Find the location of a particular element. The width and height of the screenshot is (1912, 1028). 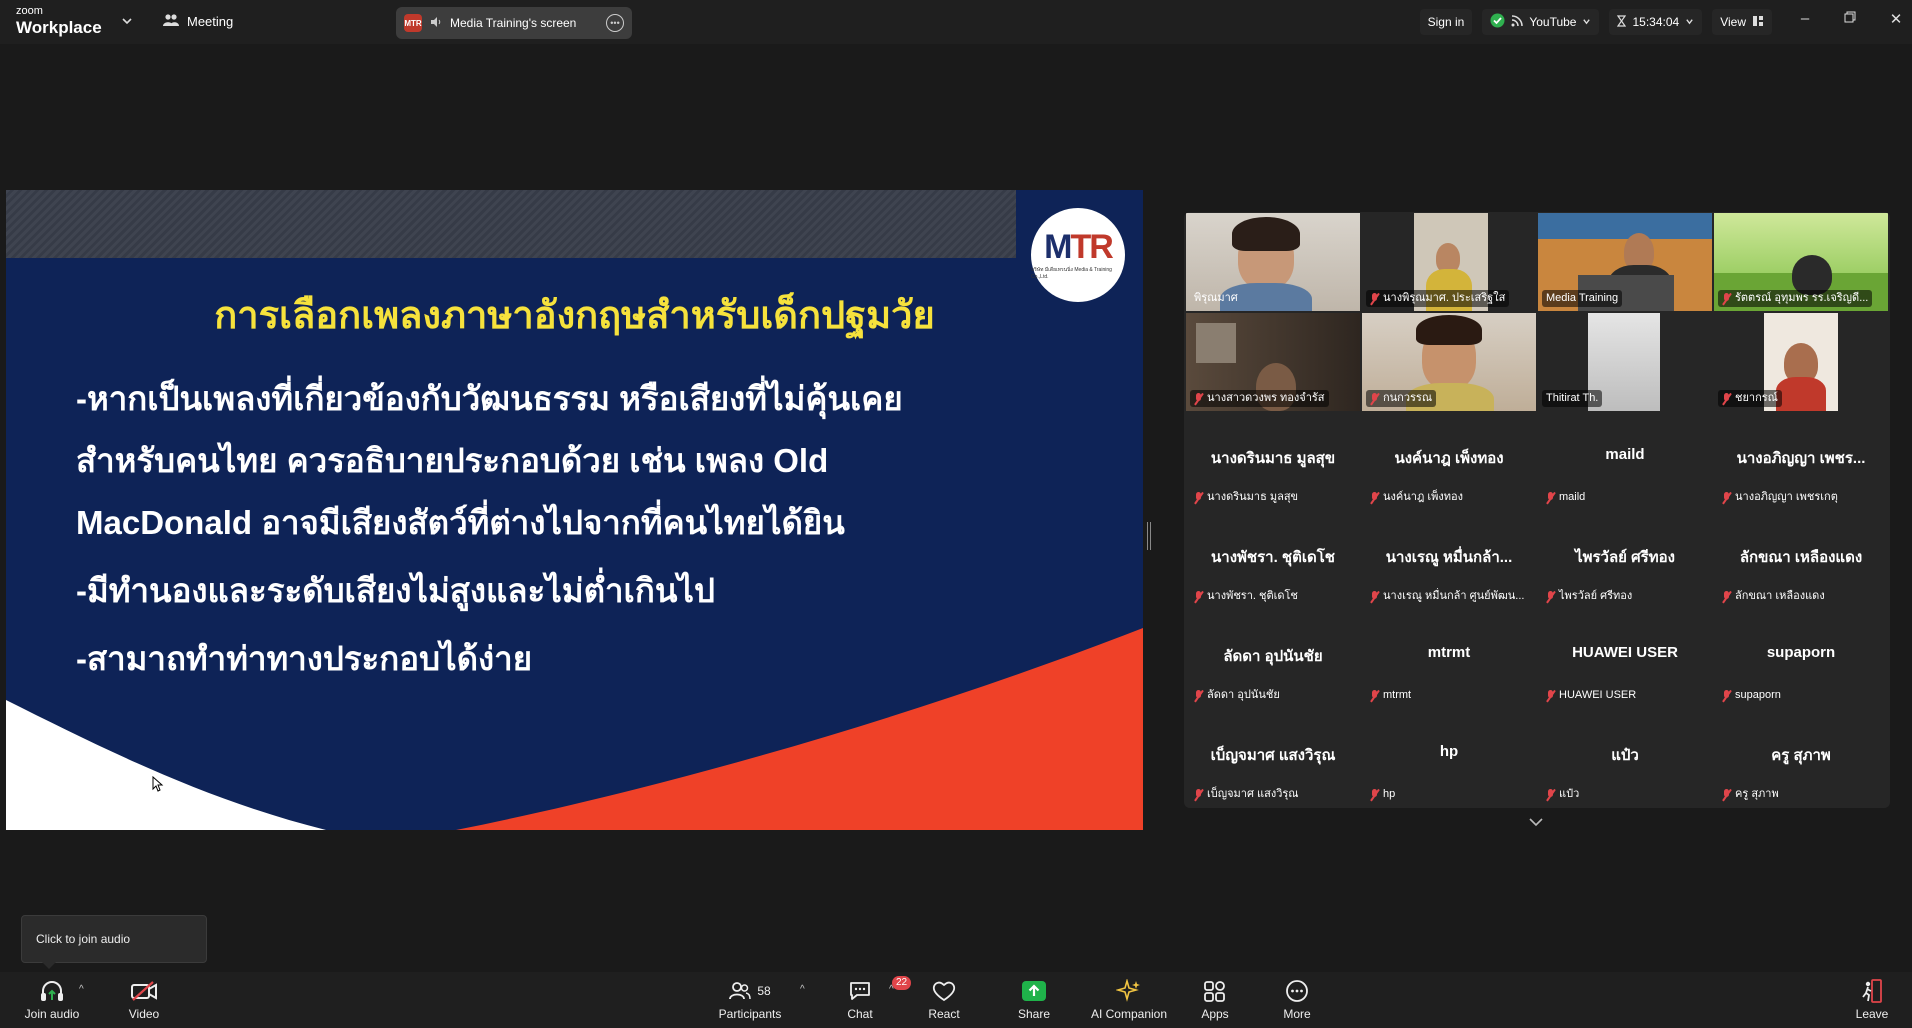

participant-count: 58 is located at coordinates (764, 991).